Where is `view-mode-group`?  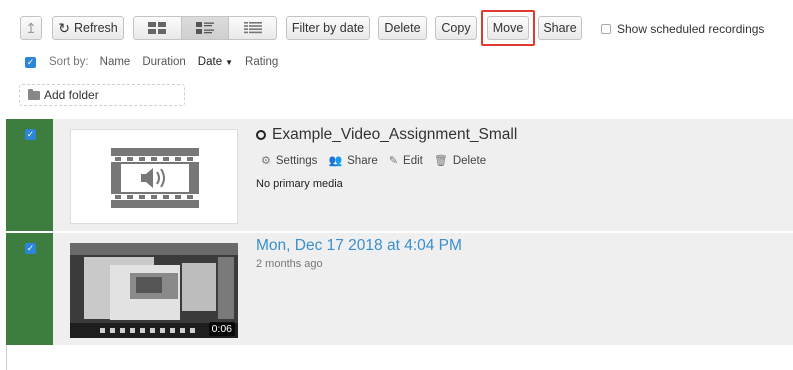
view-mode-group is located at coordinates (205, 28).